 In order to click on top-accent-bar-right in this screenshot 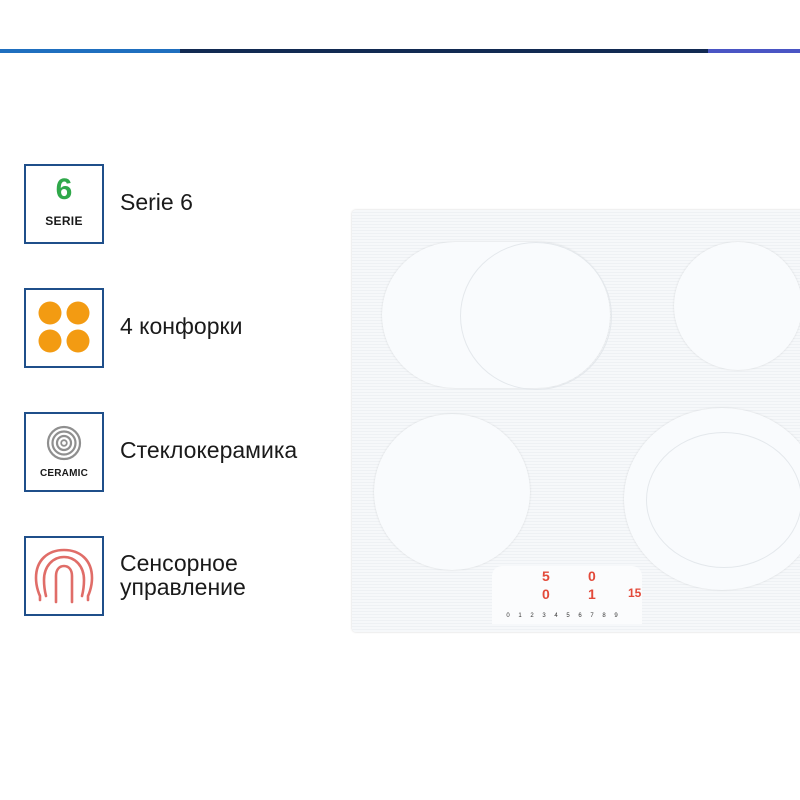, I will do `click(754, 51)`.